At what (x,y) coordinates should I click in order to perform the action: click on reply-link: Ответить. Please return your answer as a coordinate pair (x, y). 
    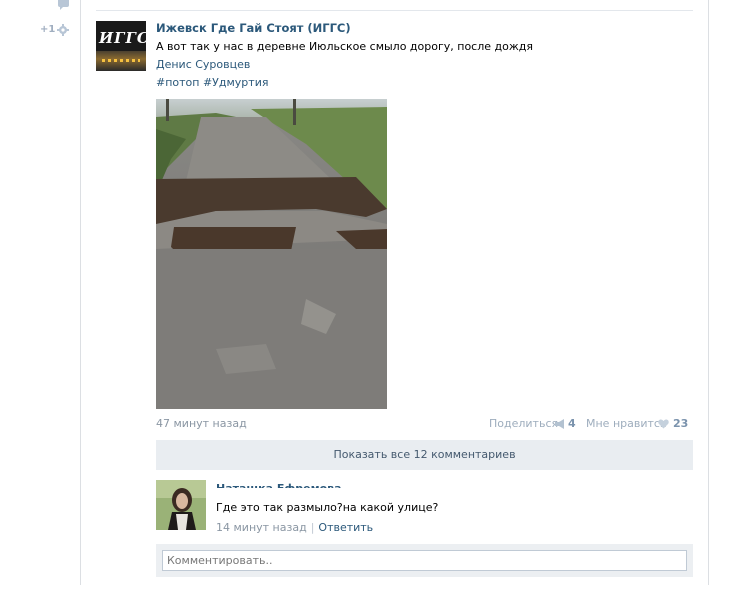
    Looking at the image, I should click on (345, 527).